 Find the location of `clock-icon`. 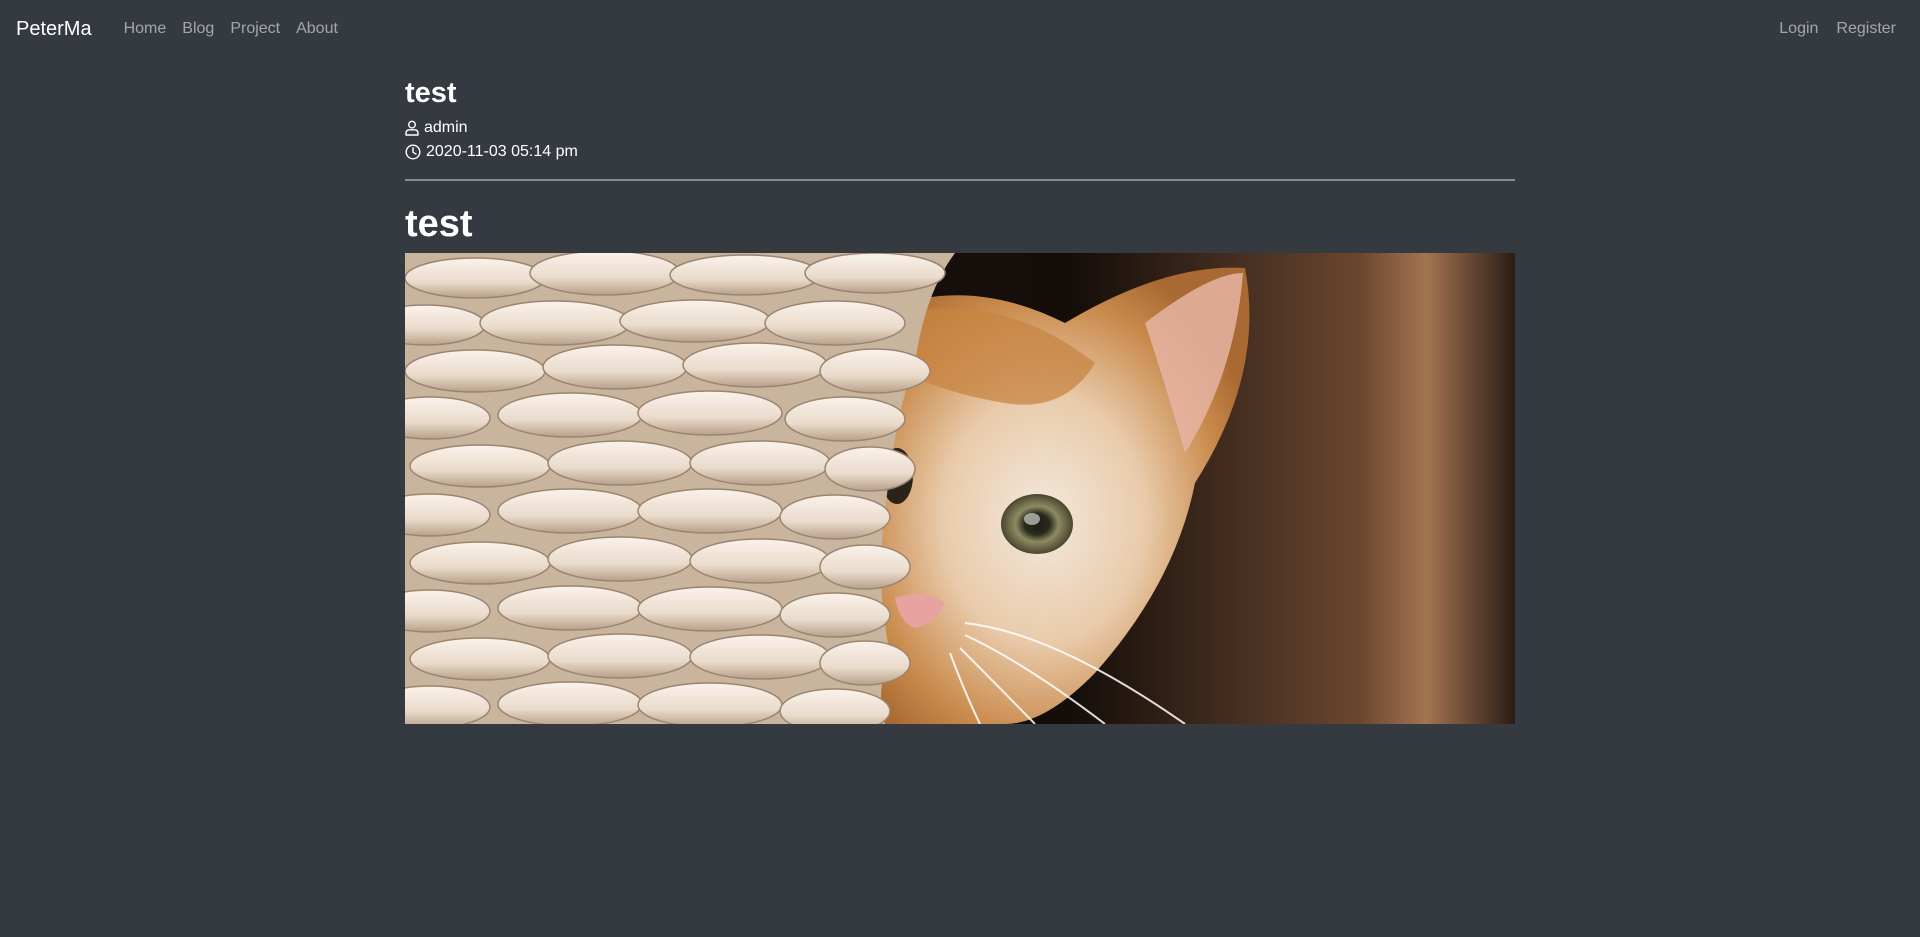

clock-icon is located at coordinates (413, 152).